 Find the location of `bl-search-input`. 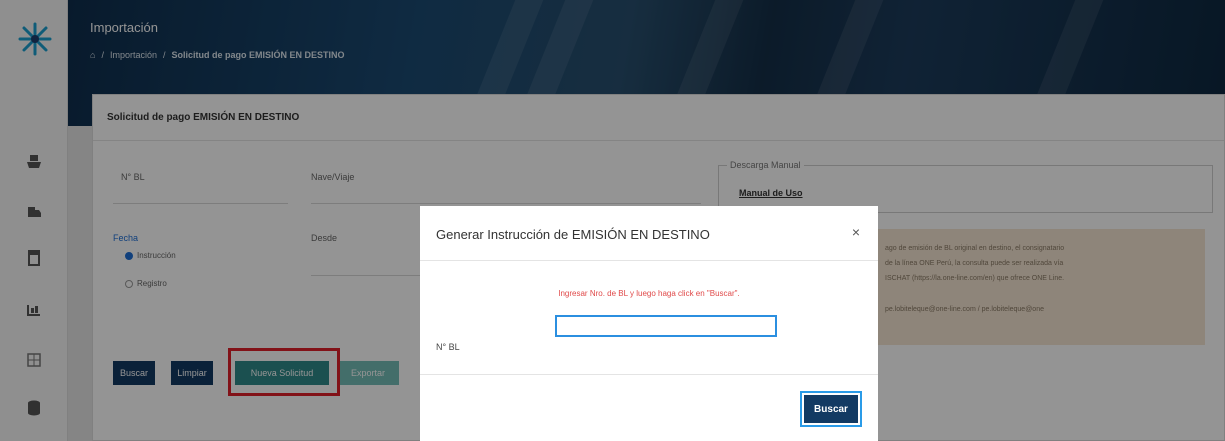

bl-search-input is located at coordinates (666, 326).